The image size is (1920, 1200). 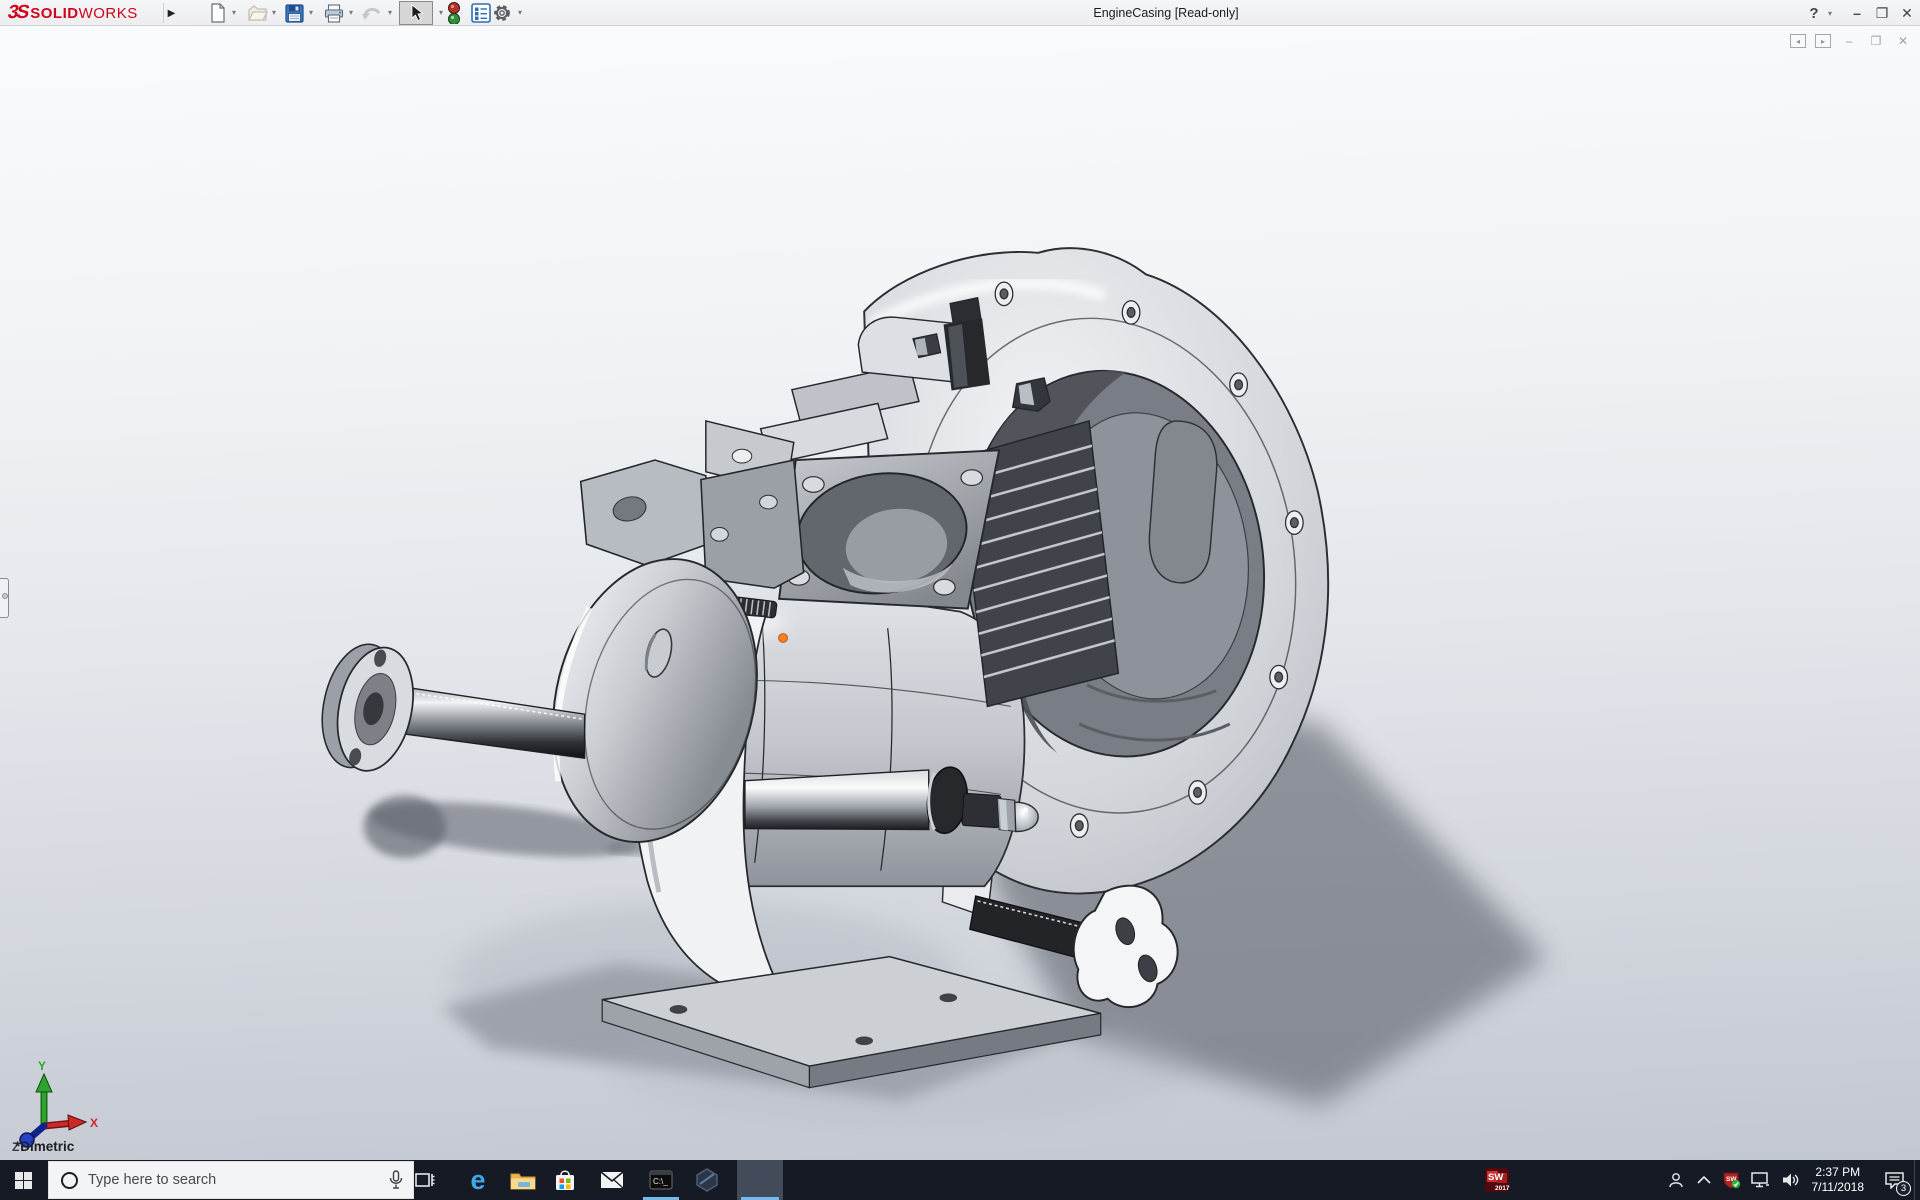 What do you see at coordinates (783, 638) in the screenshot?
I see `origin-marker` at bounding box center [783, 638].